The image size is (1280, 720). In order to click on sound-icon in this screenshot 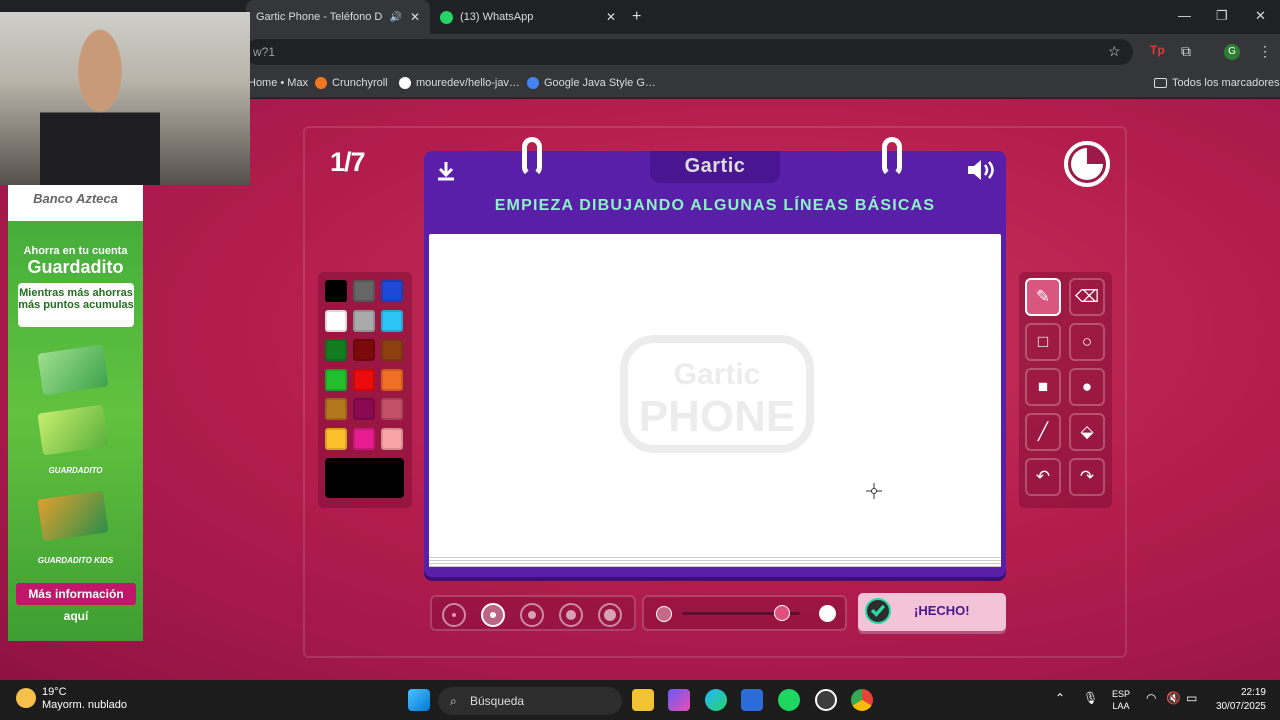, I will do `click(981, 170)`.